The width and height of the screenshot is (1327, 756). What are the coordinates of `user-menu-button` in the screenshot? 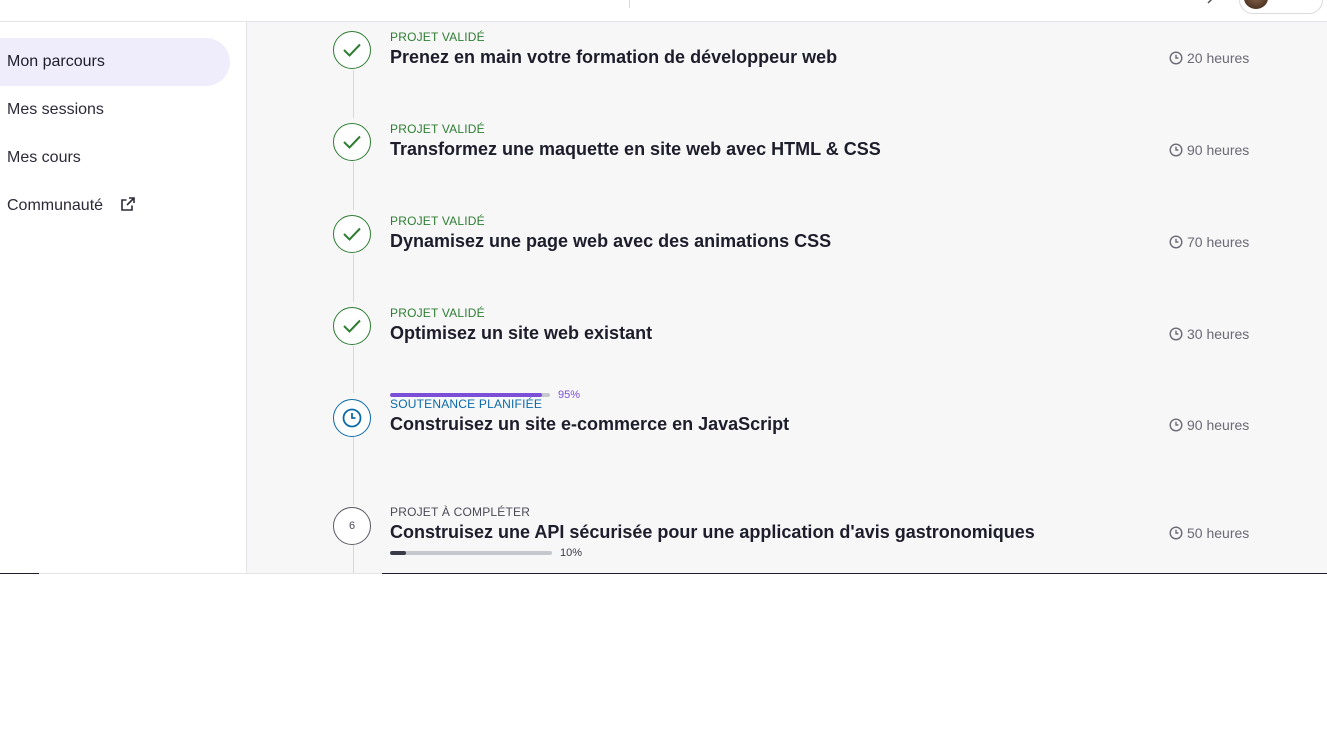 It's located at (1281, 7).